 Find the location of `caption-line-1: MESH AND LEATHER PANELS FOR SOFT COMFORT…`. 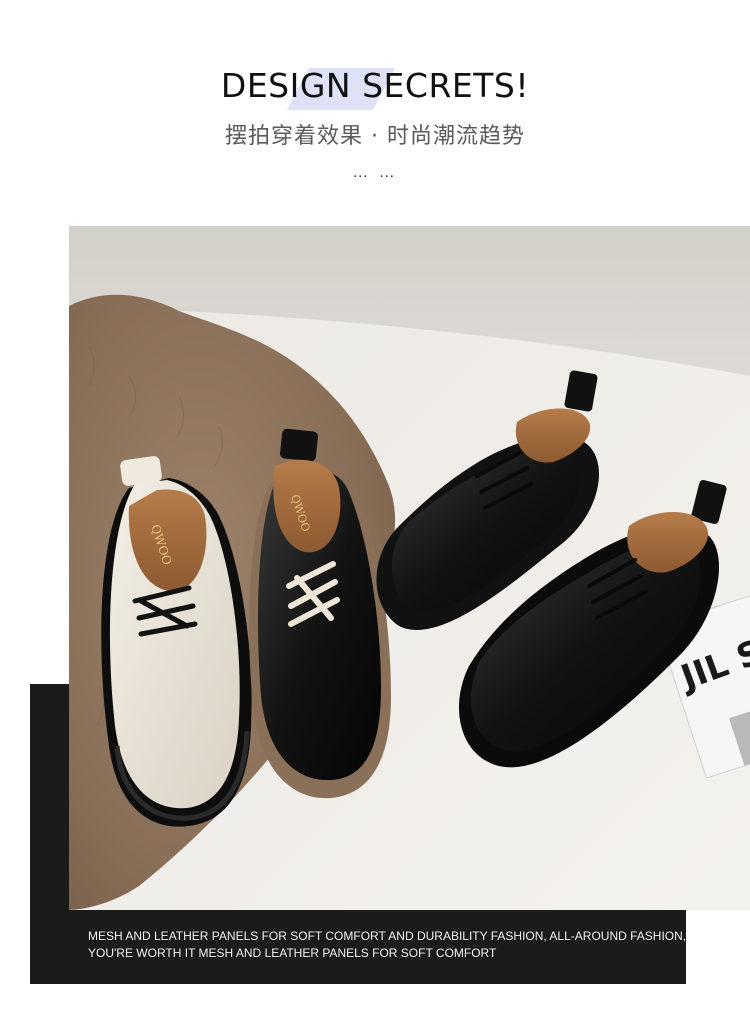

caption-line-1: MESH AND LEATHER PANELS FOR SOFT COMFORT… is located at coordinates (387, 936).